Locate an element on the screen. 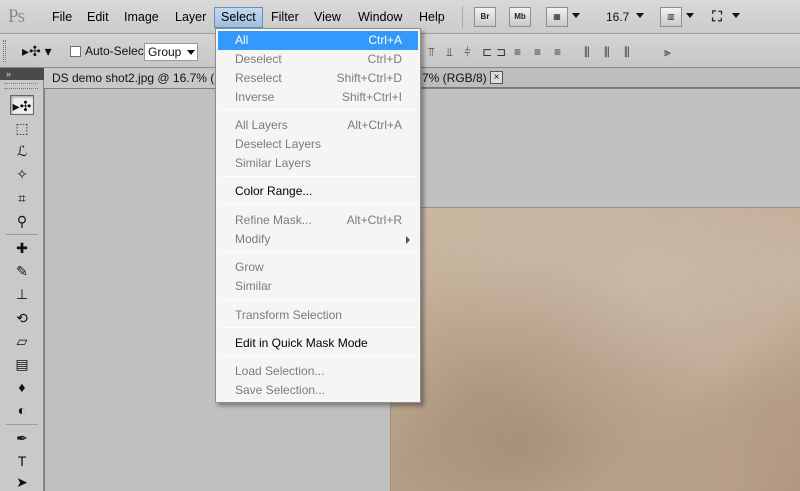 Image resolution: width=800 pixels, height=491 pixels. menu-item-all: All Ctrl+A is located at coordinates (318, 40).